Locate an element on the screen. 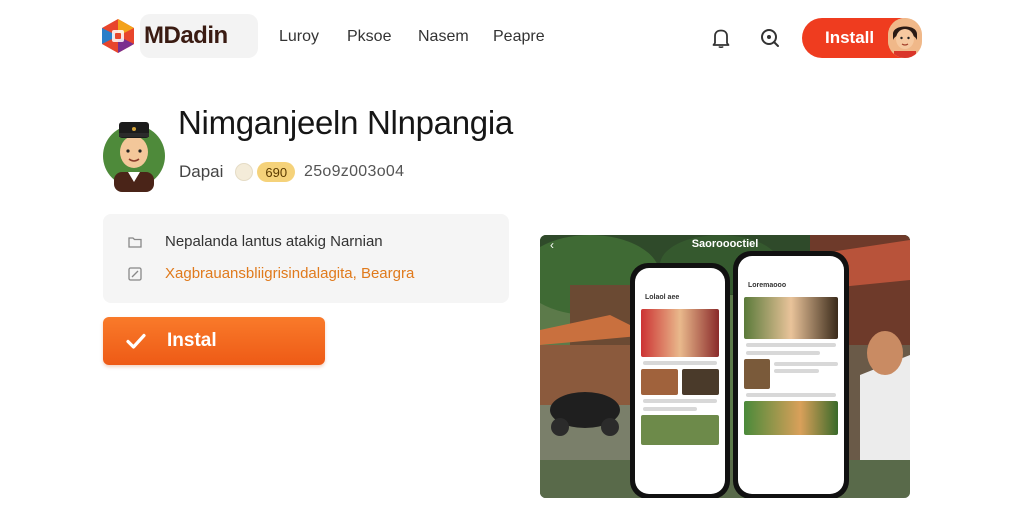 The height and width of the screenshot is (512, 1024). phone-right-feature-image is located at coordinates (791, 318).